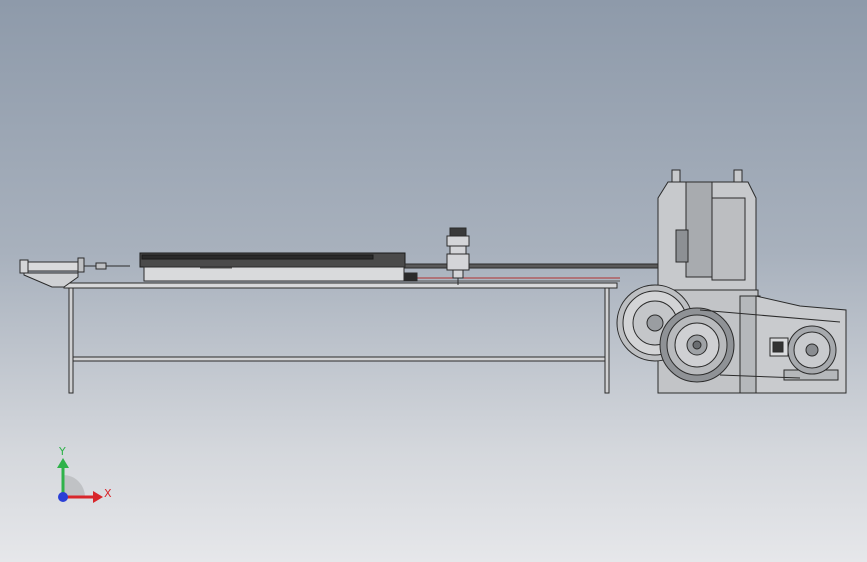 The width and height of the screenshot is (867, 562). Describe the element at coordinates (532, 272) in the screenshot. I see `conveyor-rail` at that location.